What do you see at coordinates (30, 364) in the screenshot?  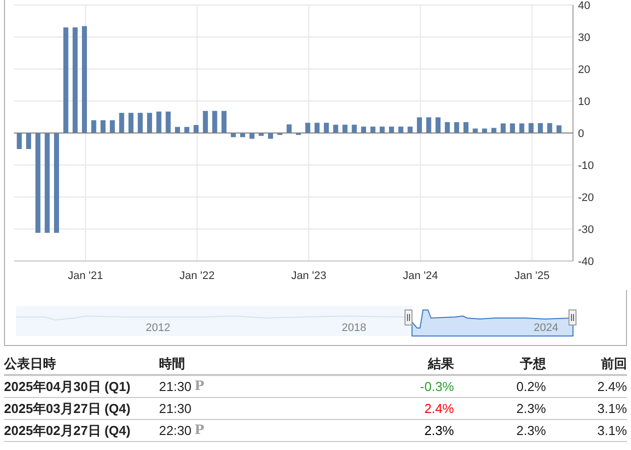 I see `column-header: 公表日時` at bounding box center [30, 364].